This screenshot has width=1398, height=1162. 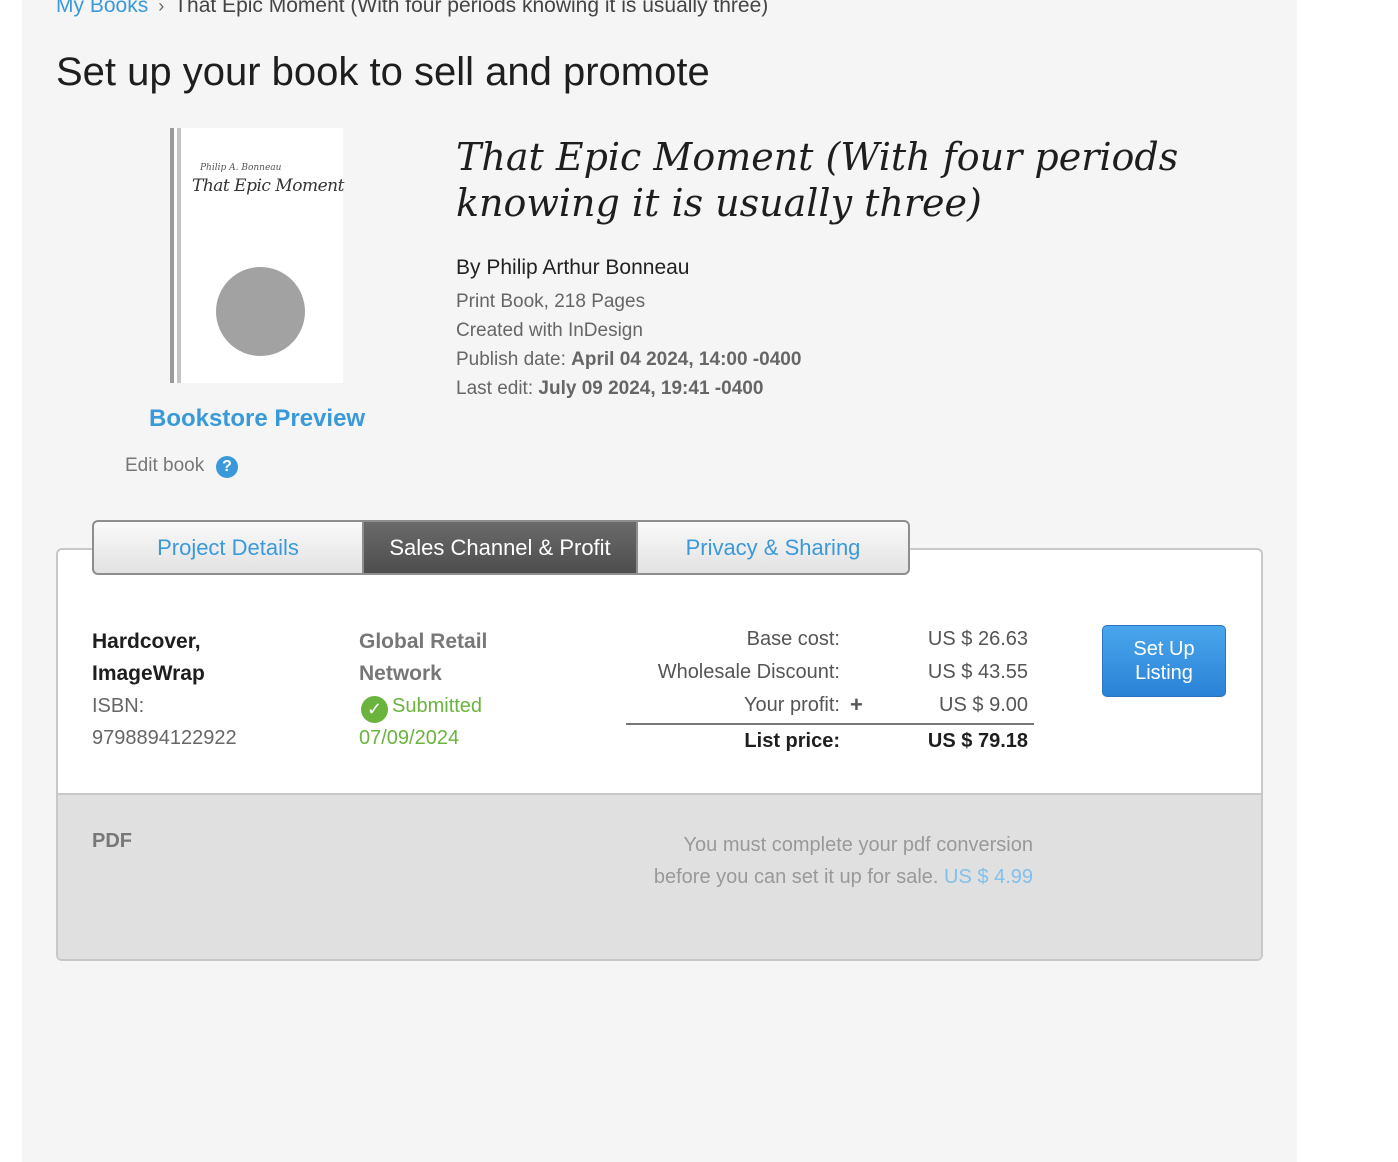 I want to click on last-edit-value: July 09 2024, 19:41 -0400, so click(x=651, y=388).